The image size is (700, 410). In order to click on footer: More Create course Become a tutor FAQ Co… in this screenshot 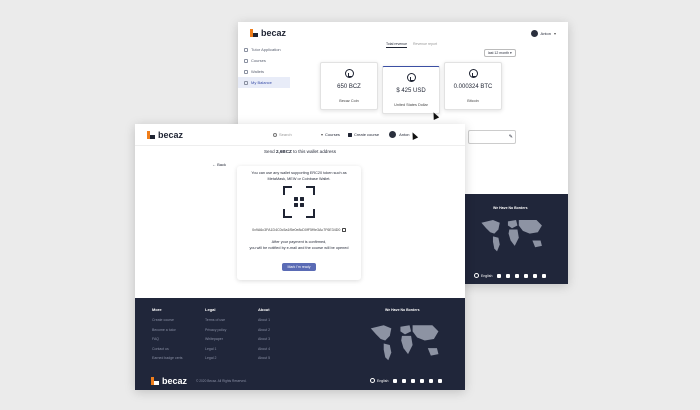, I will do `click(300, 344)`.